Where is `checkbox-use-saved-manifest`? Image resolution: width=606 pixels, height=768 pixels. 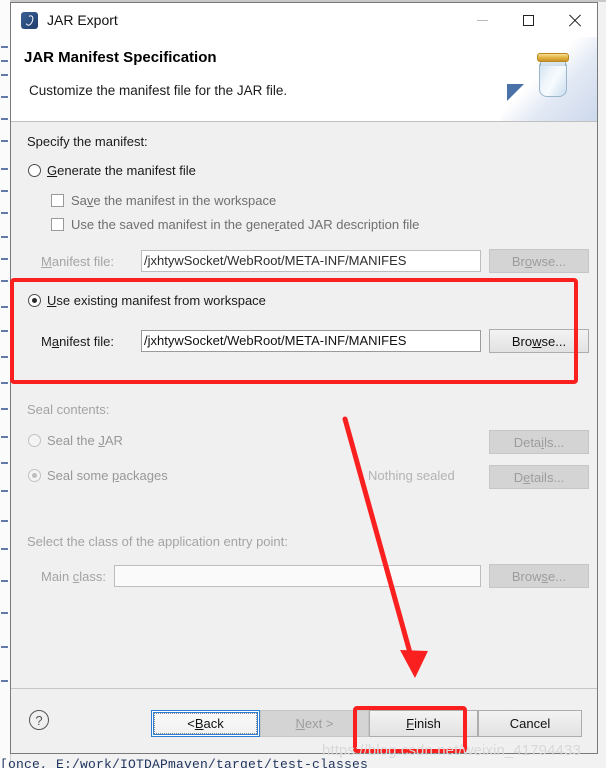 checkbox-use-saved-manifest is located at coordinates (57, 224).